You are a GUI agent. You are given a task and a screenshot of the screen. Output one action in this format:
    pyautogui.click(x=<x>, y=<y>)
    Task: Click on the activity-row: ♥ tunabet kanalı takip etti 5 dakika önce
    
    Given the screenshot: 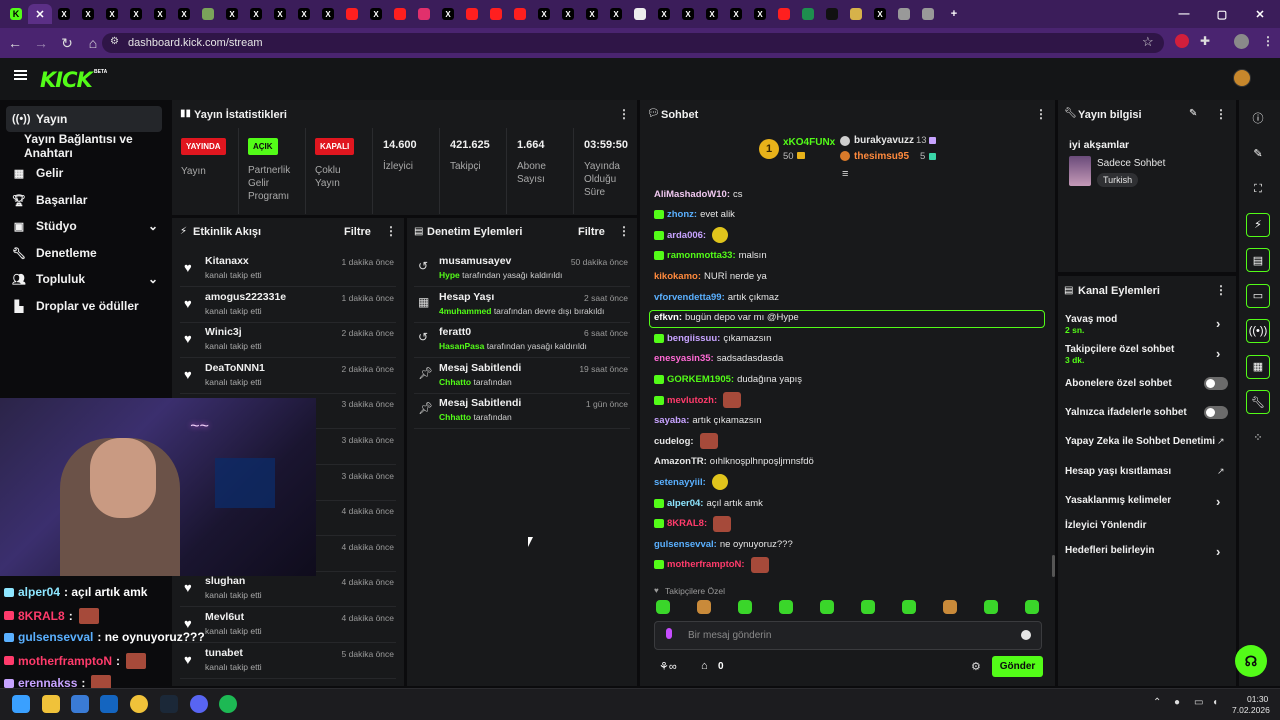 What is the action you would take?
    pyautogui.click(x=288, y=661)
    